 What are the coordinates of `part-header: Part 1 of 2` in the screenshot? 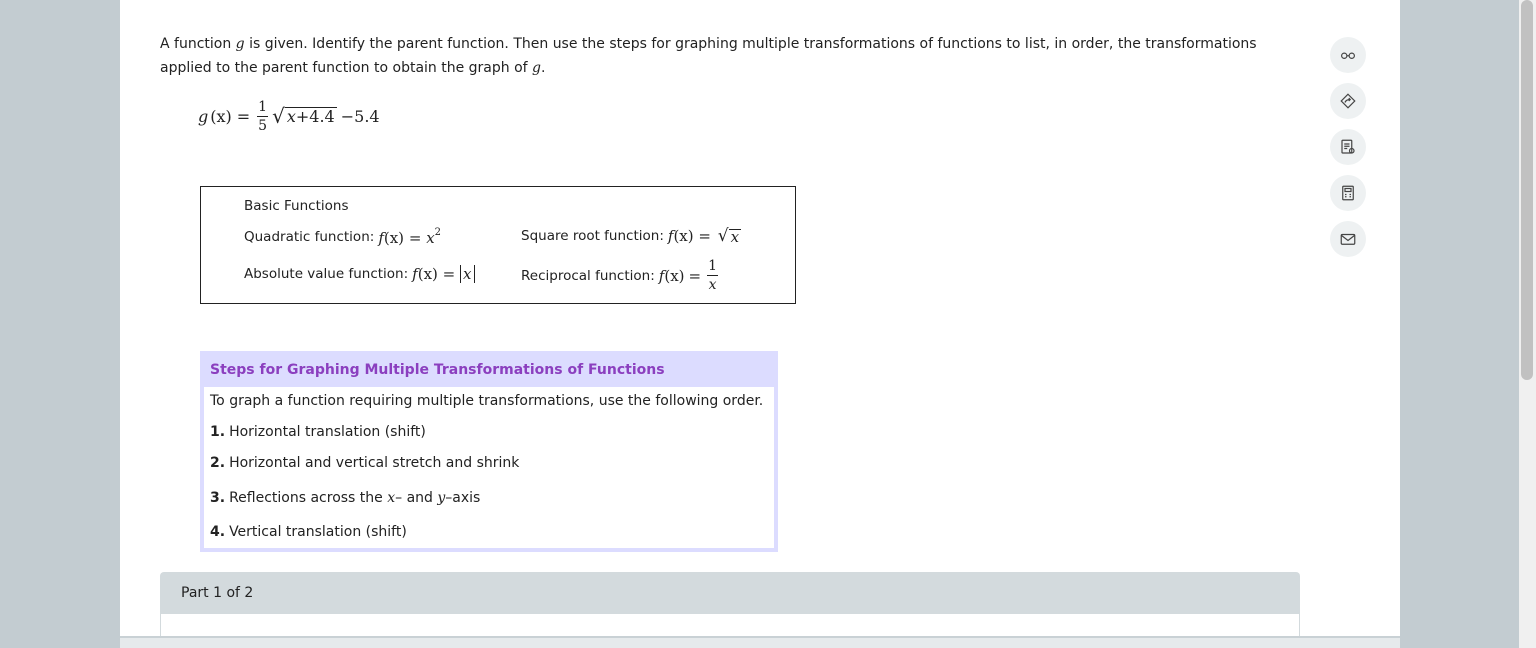 It's located at (730, 593).